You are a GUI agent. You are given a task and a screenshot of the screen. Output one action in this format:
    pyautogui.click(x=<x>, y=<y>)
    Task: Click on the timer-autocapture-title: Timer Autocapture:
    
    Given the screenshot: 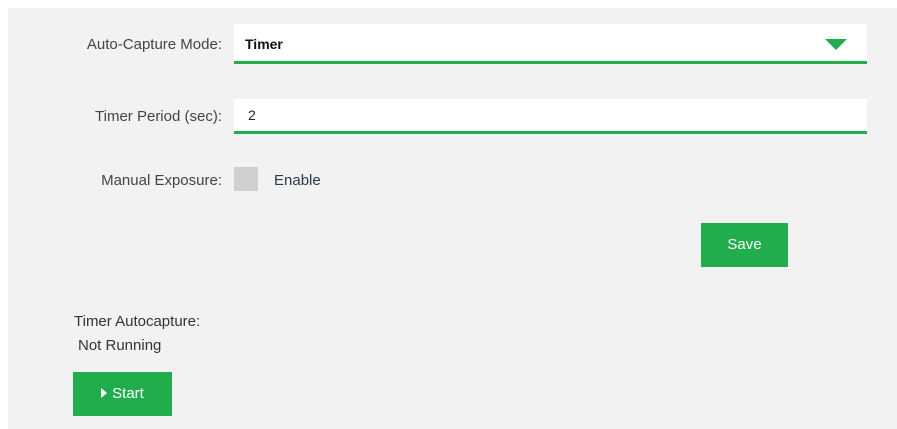 What is the action you would take?
    pyautogui.click(x=137, y=321)
    